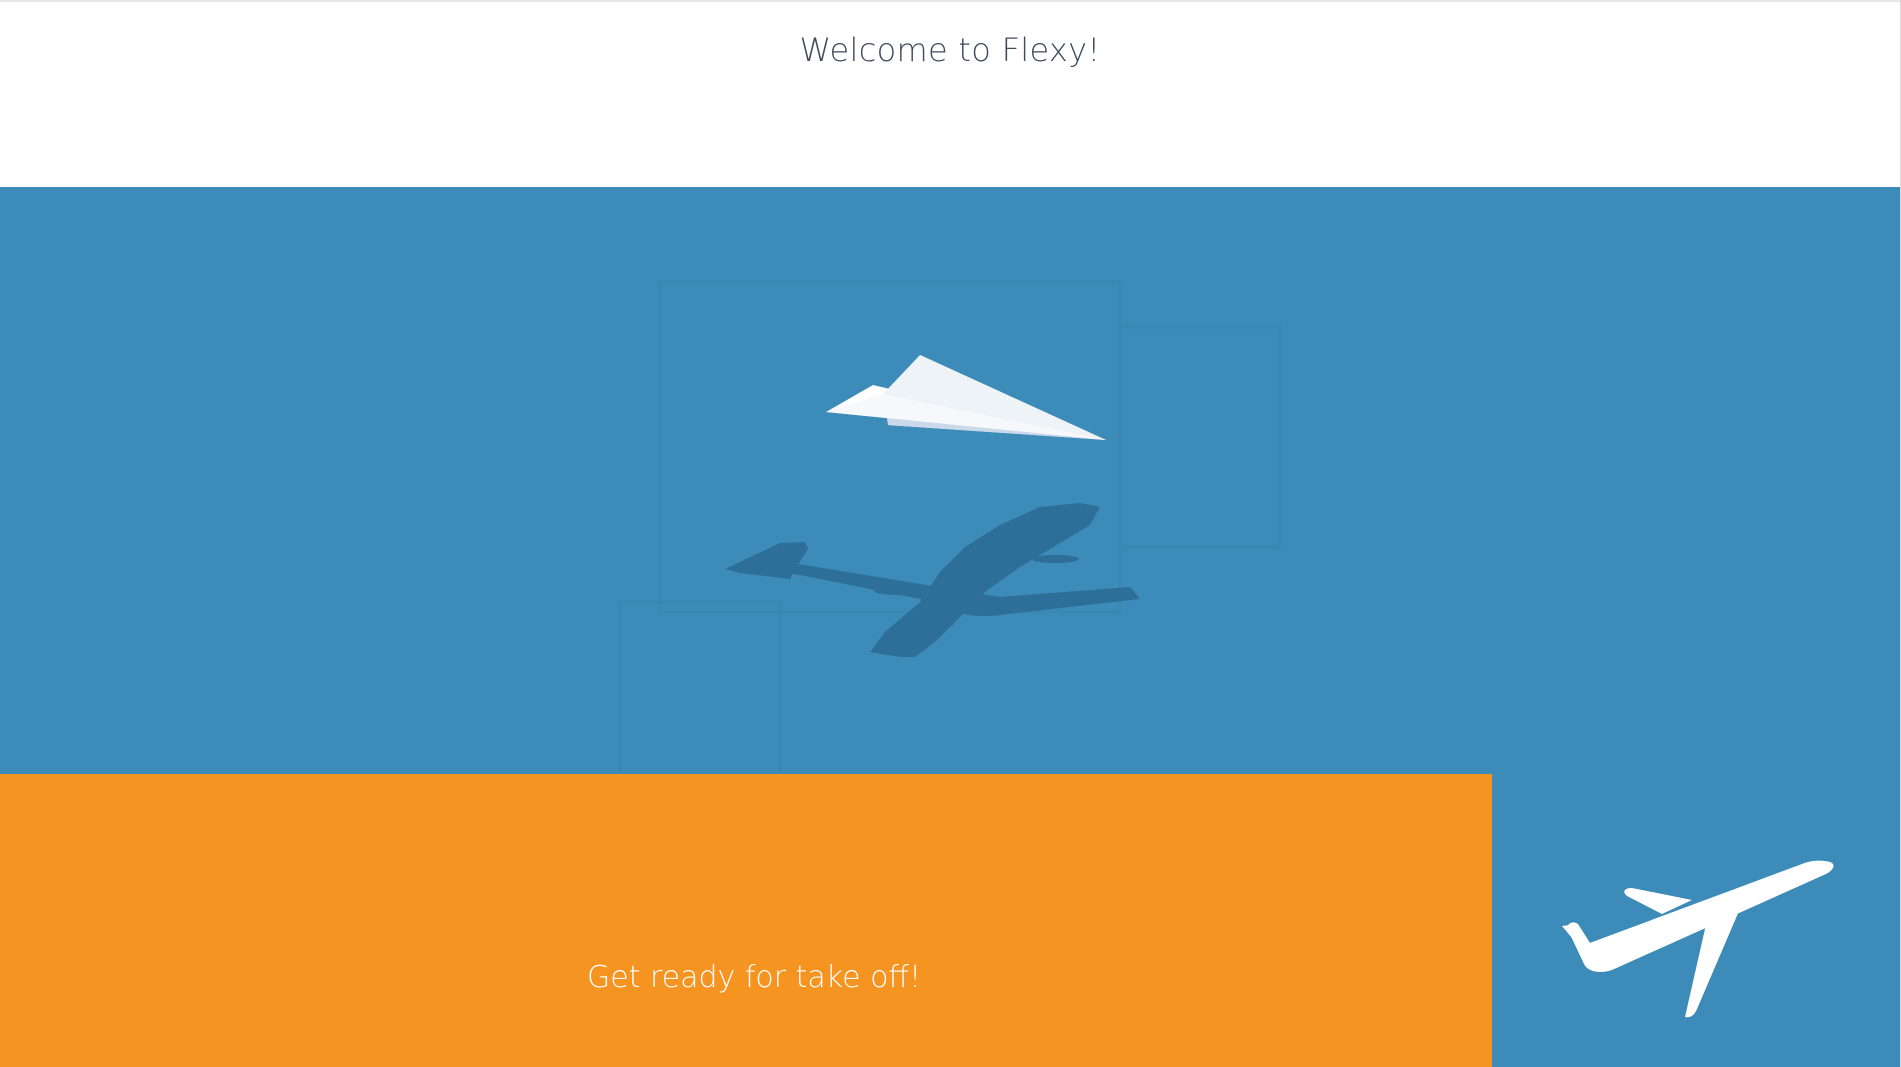  I want to click on airplane-takeoff-icon, so click(1698, 939).